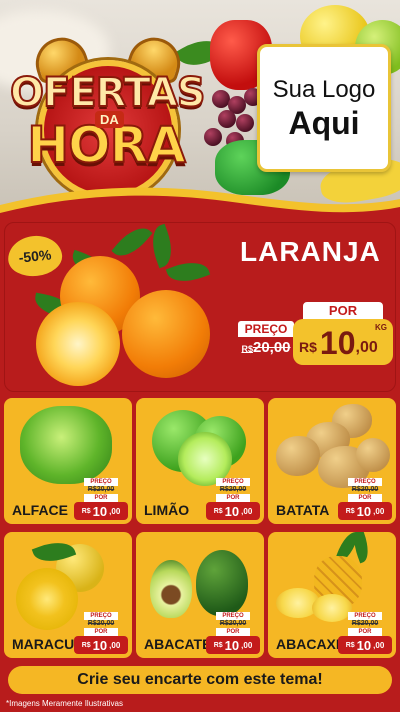 This screenshot has height=712, width=400. What do you see at coordinates (222, 583) in the screenshot?
I see `avocado-image` at bounding box center [222, 583].